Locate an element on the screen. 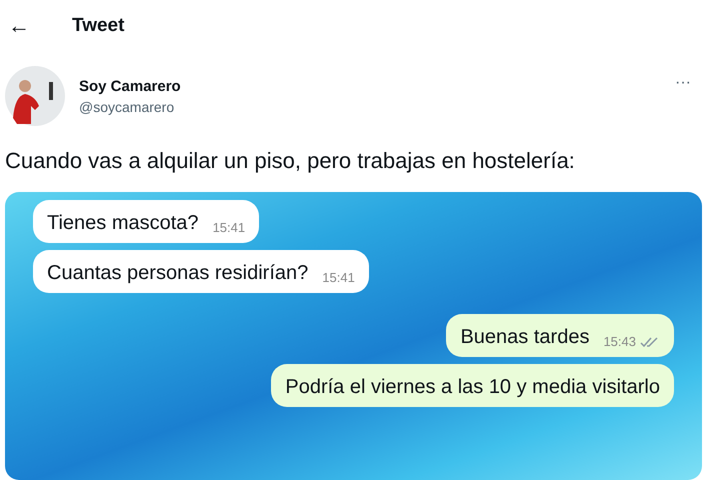 Image resolution: width=720 pixels, height=480 pixels. author-name: Soy Camarero is located at coordinates (370, 86).